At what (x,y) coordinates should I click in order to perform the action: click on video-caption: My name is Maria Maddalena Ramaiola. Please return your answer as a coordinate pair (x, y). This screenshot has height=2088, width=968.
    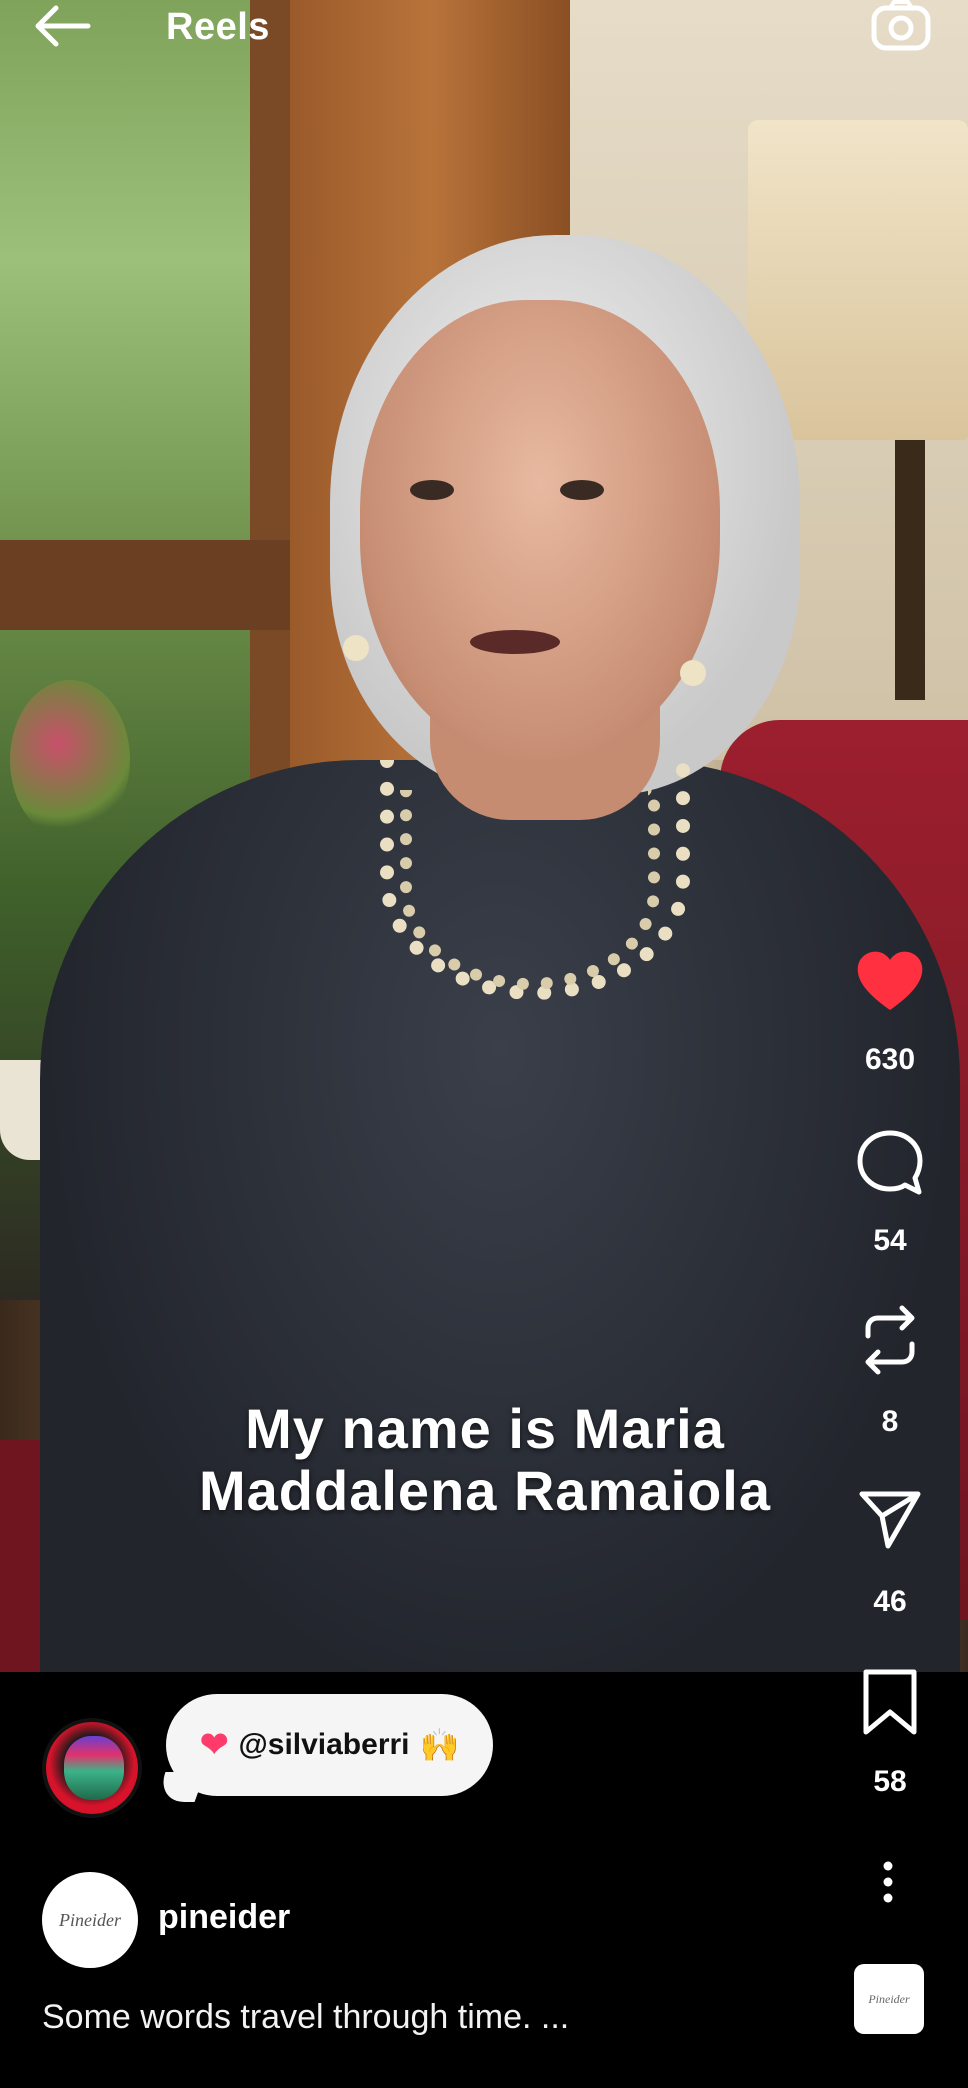
    Looking at the image, I should click on (485, 1460).